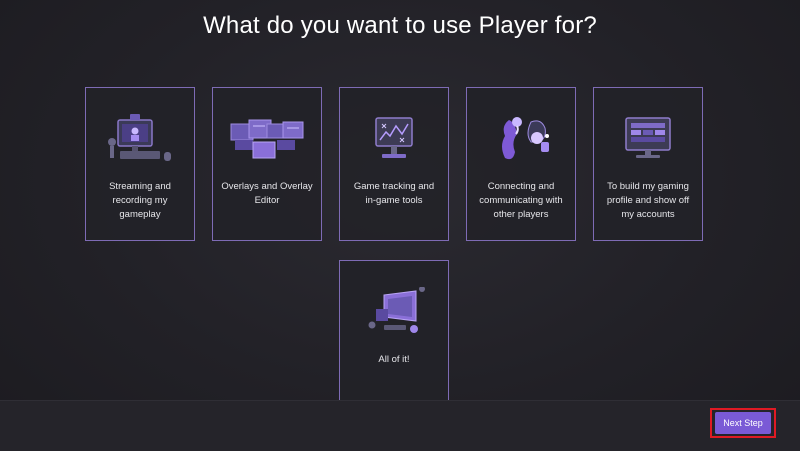 Image resolution: width=800 pixels, height=451 pixels. What do you see at coordinates (400, 25) in the screenshot?
I see `page-title: What do you want to use Player for?` at bounding box center [400, 25].